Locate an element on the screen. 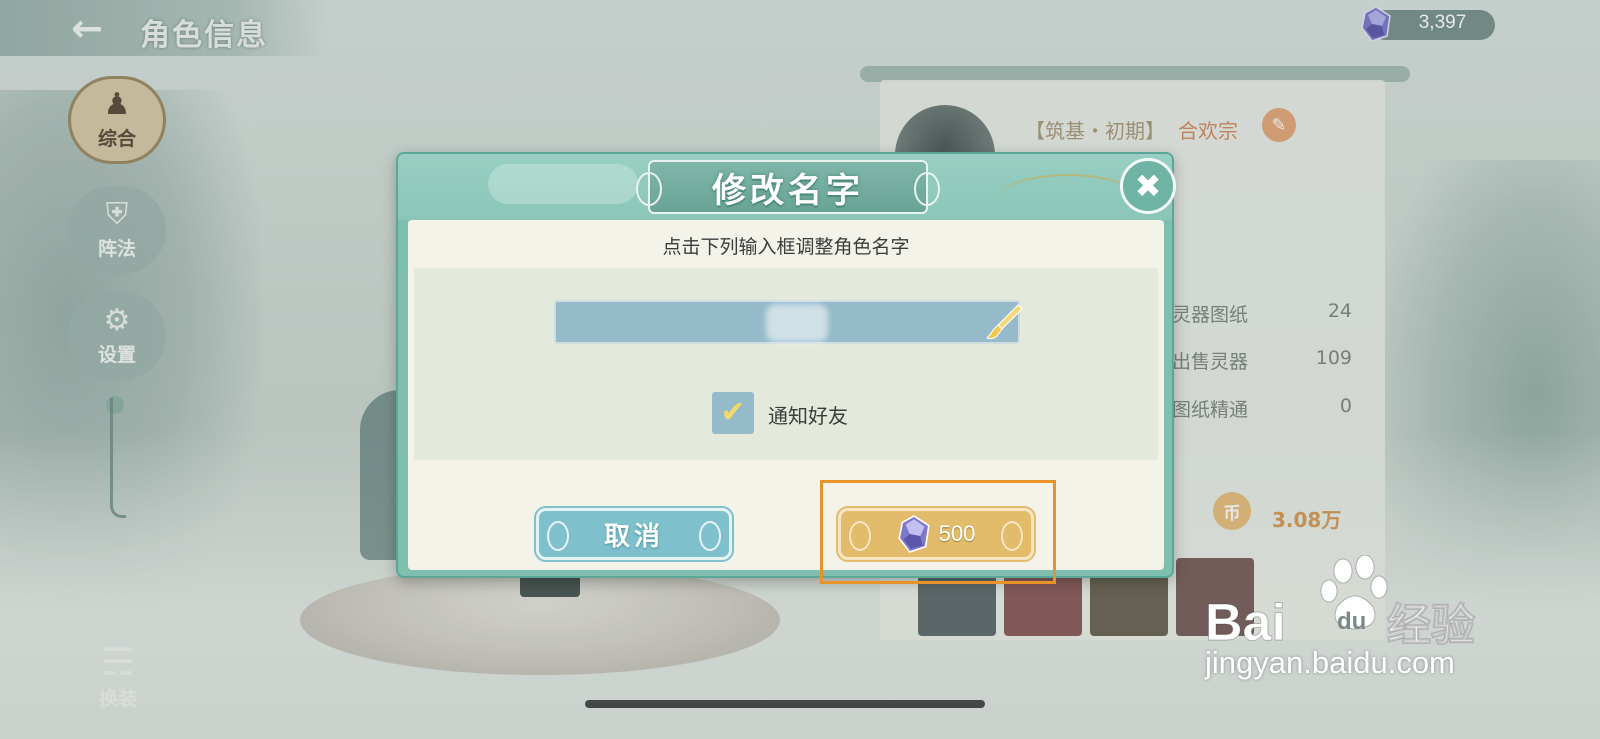 The width and height of the screenshot is (1600, 739). brush-icon is located at coordinates (1004, 322).